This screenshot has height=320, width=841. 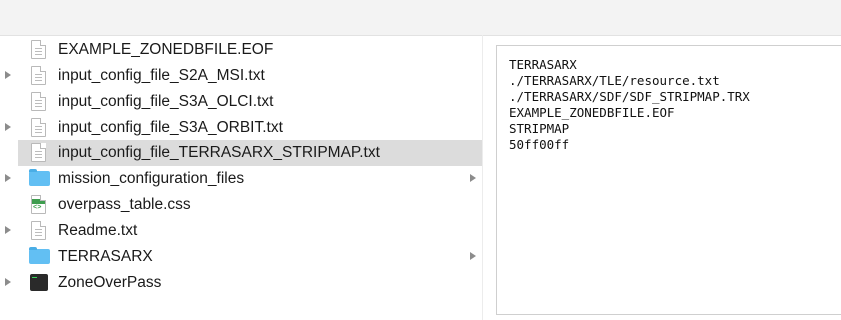 I want to click on list-item-s3a-orbit: input_config_file_S3A_ORBIT.txt, so click(x=241, y=128).